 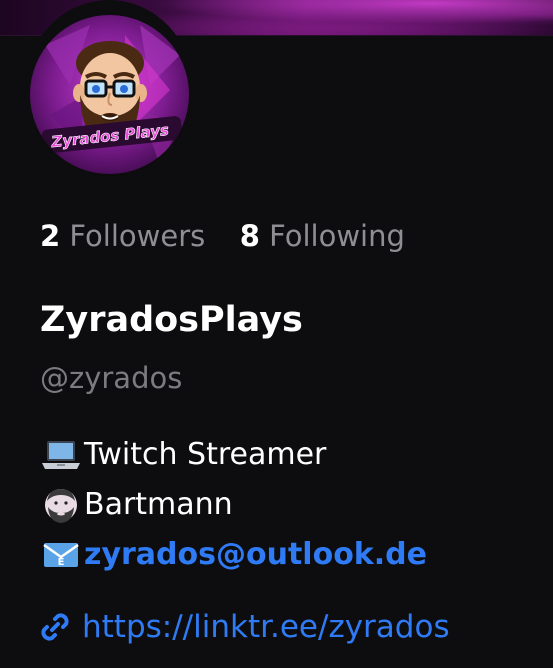 I want to click on bio-line-email: E zyrados@outlook.de, so click(x=233, y=555).